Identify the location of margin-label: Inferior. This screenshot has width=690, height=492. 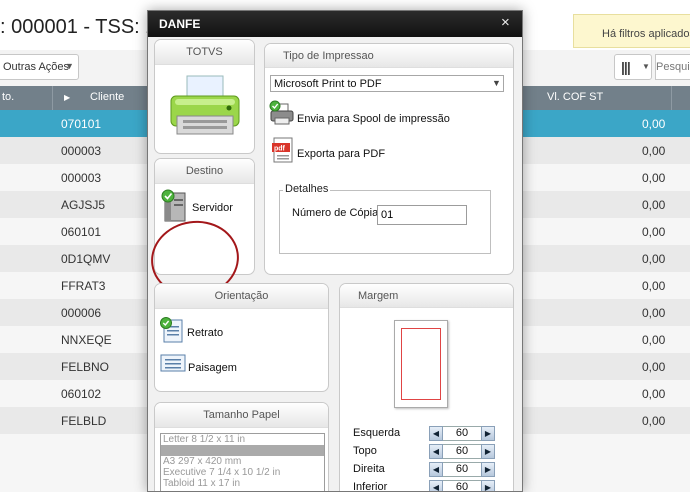
(370, 486).